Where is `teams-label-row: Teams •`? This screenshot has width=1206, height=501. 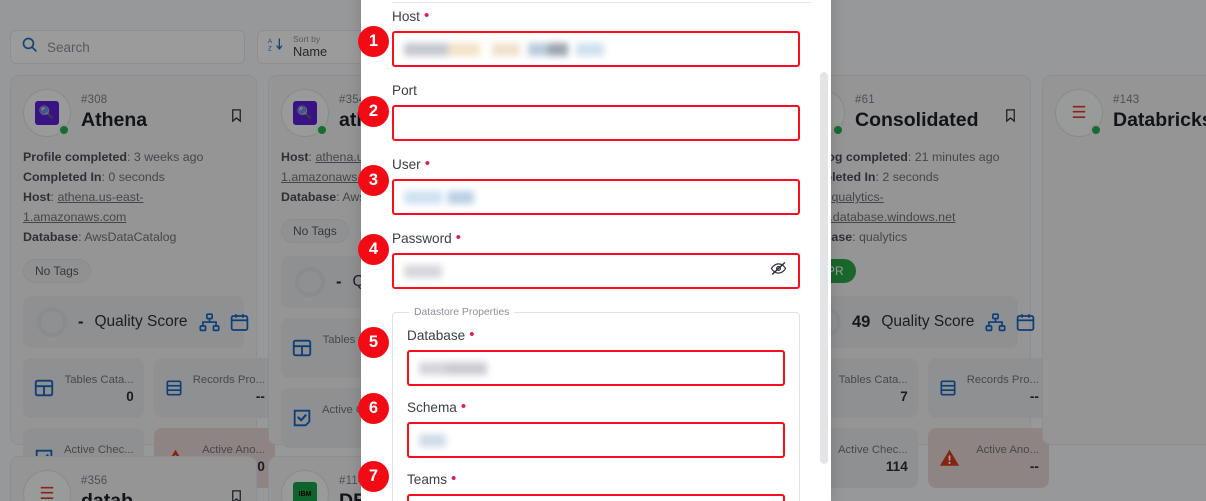
teams-label-row: Teams • is located at coordinates (596, 478).